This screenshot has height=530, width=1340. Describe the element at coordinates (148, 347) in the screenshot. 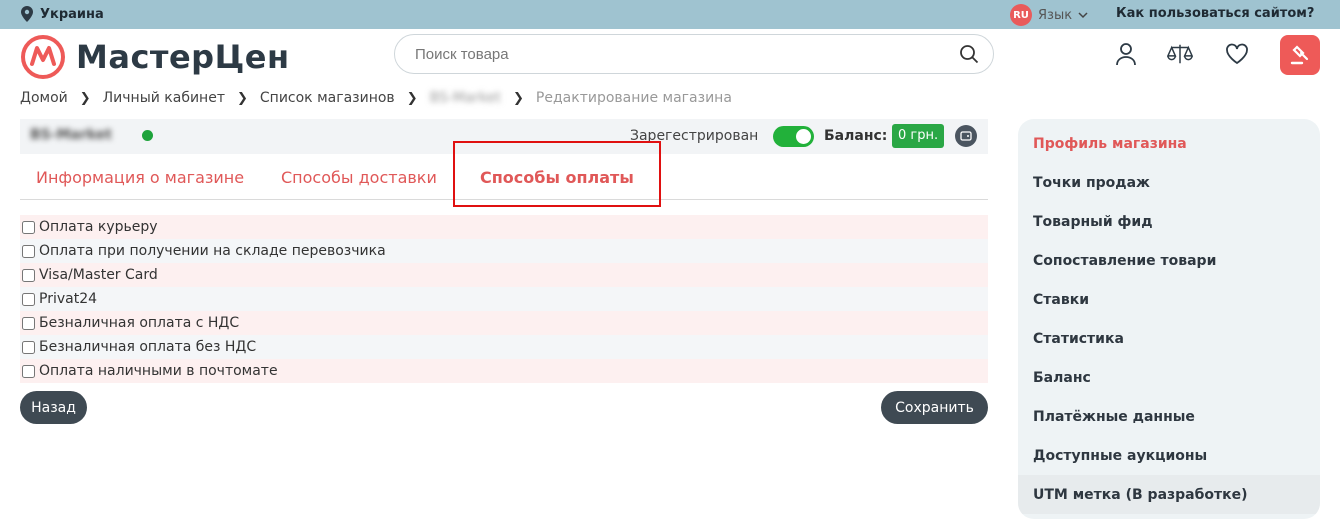

I see `payment-option-label: Безналичная оплата без НДС` at that location.